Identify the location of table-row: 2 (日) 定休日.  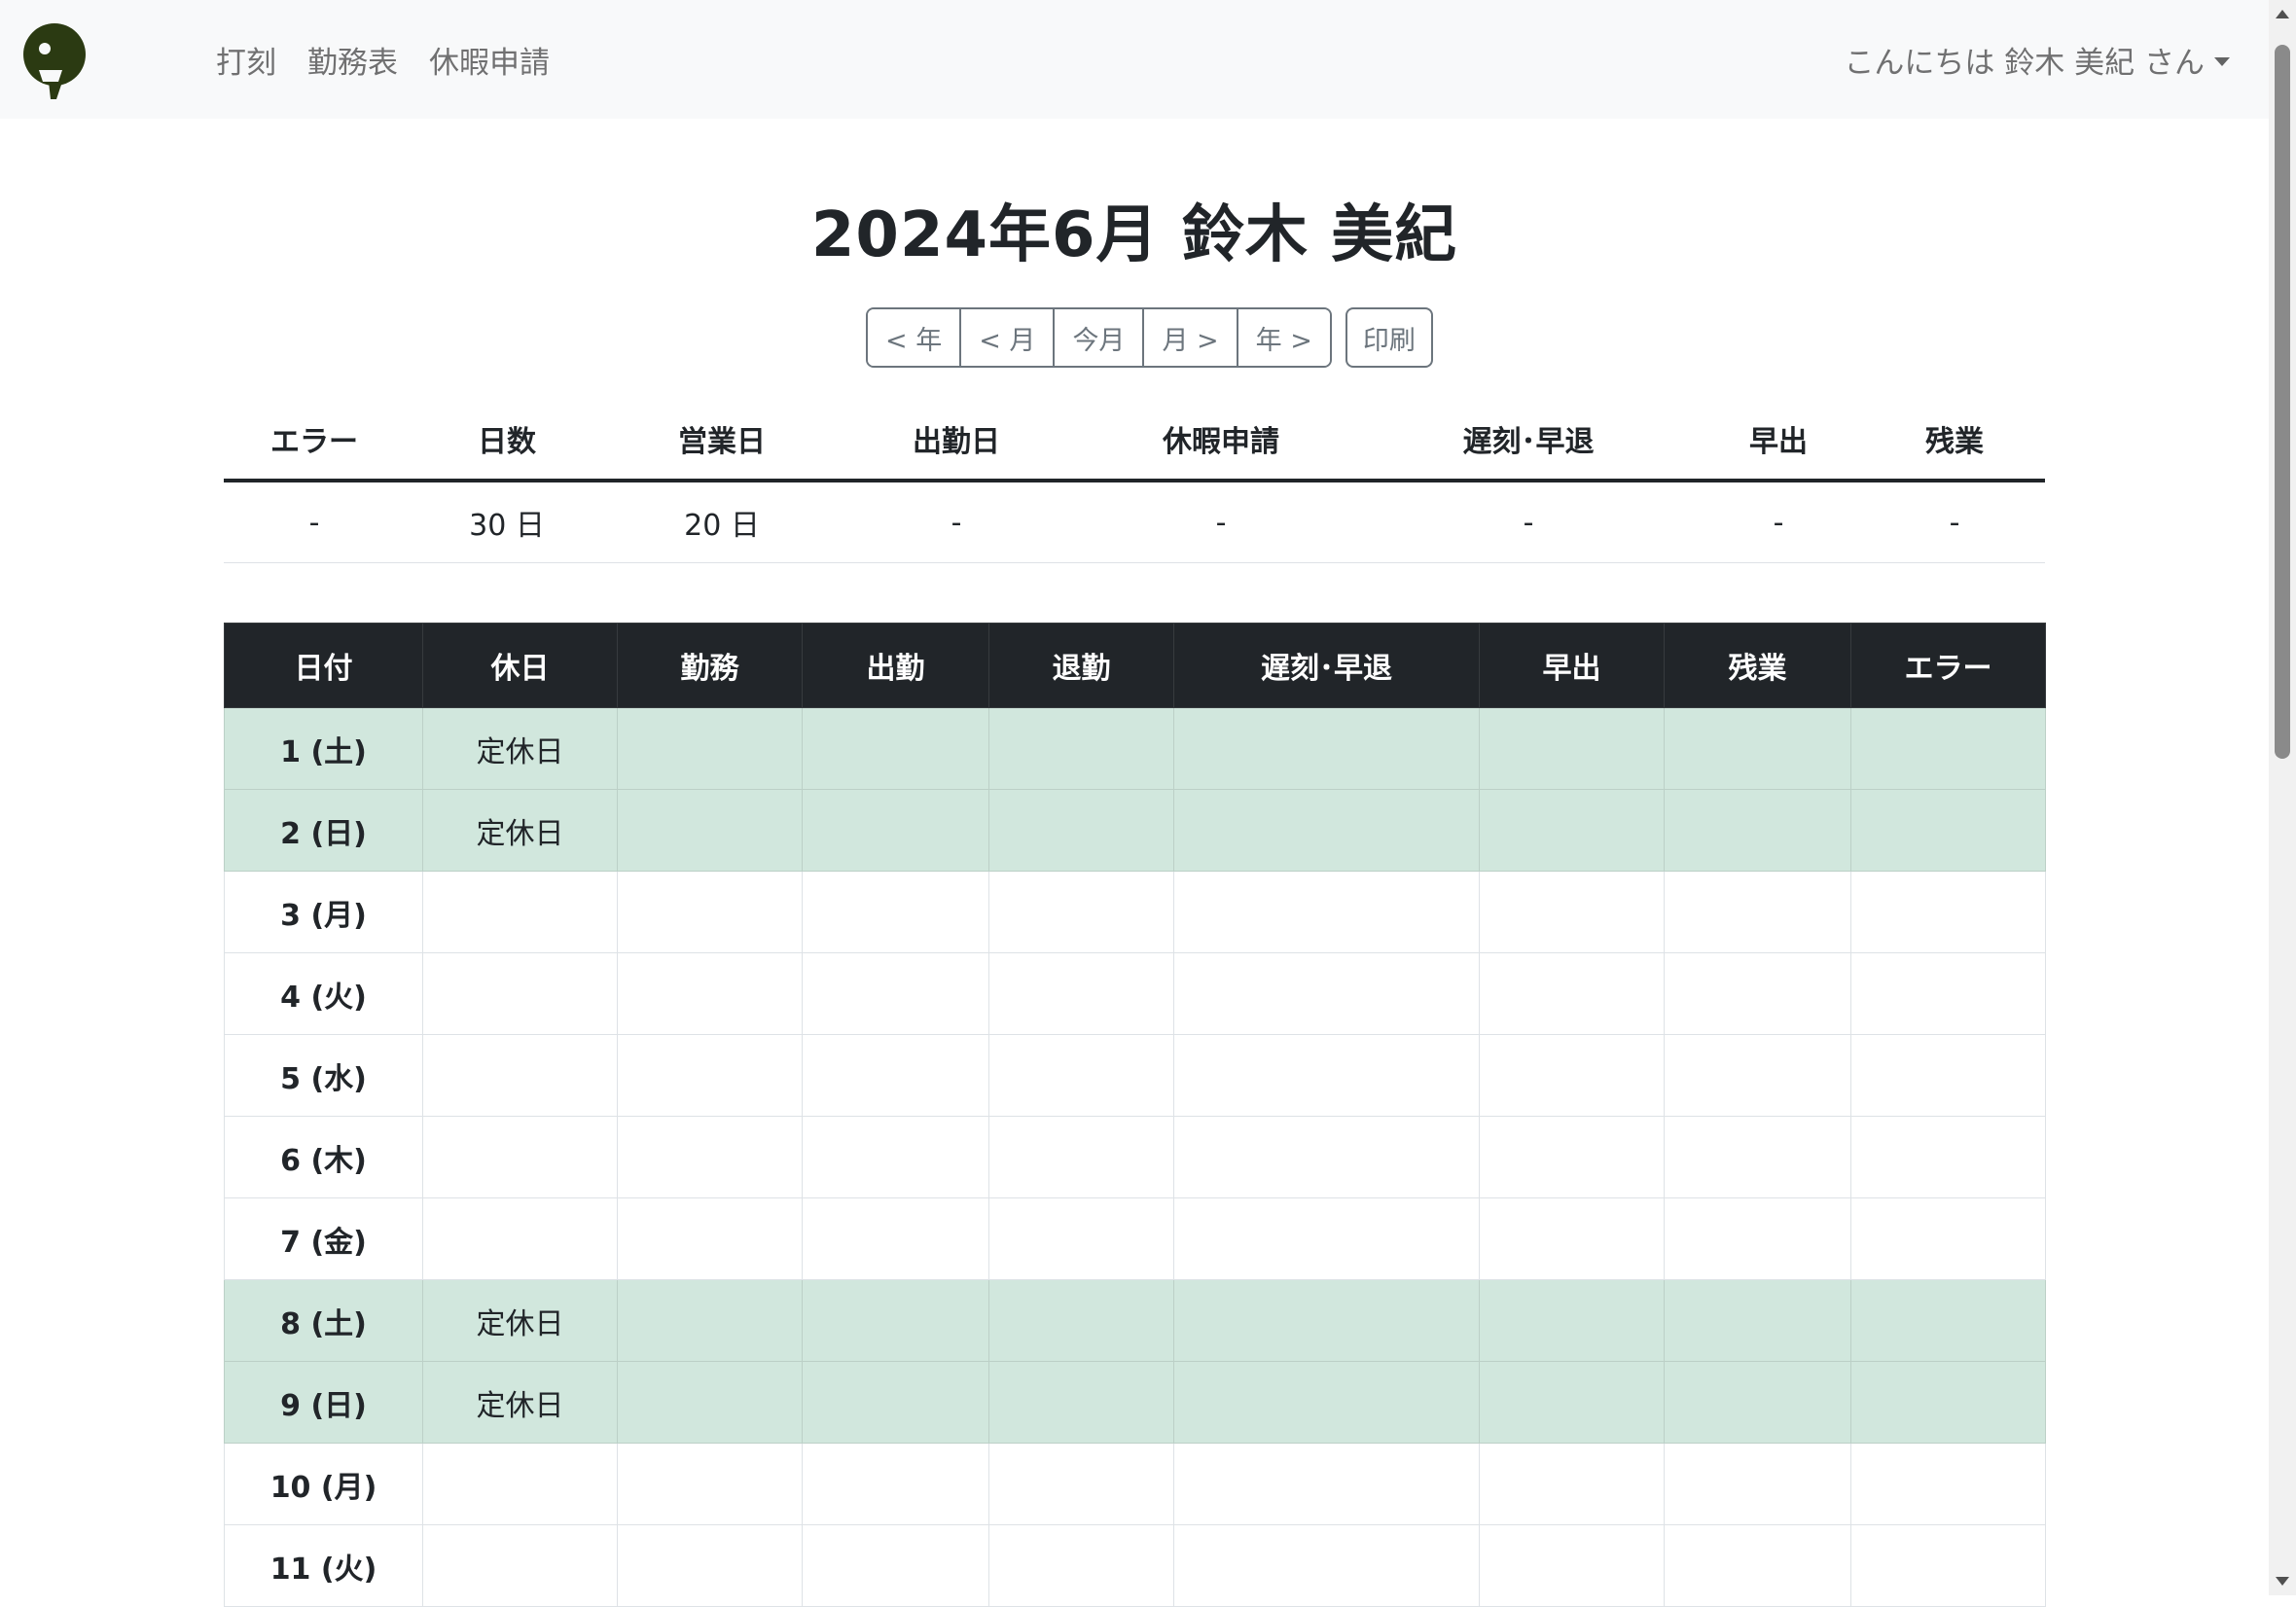
(1135, 830).